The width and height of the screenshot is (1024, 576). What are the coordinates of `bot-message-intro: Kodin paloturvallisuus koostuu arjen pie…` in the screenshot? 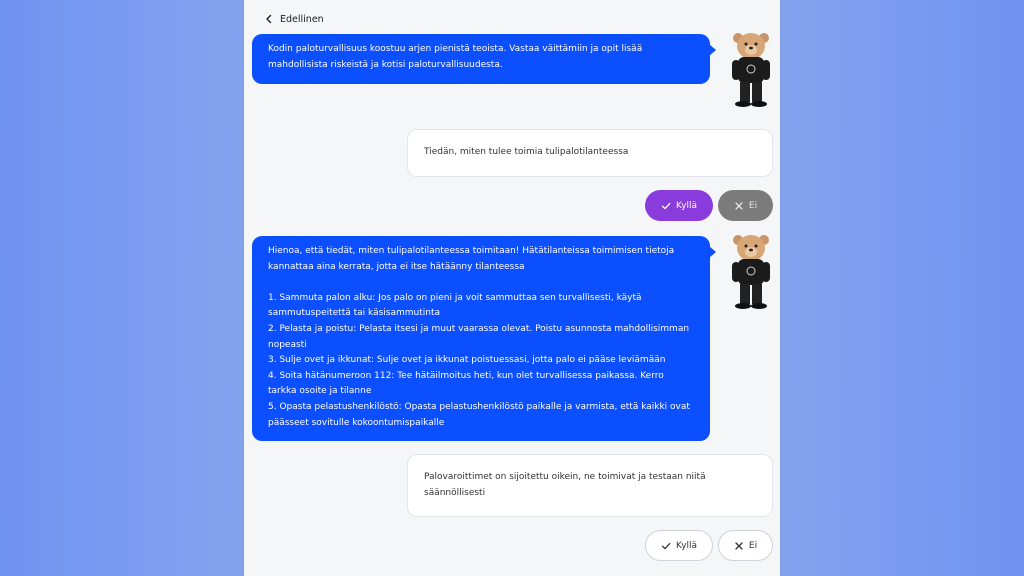 It's located at (484, 59).